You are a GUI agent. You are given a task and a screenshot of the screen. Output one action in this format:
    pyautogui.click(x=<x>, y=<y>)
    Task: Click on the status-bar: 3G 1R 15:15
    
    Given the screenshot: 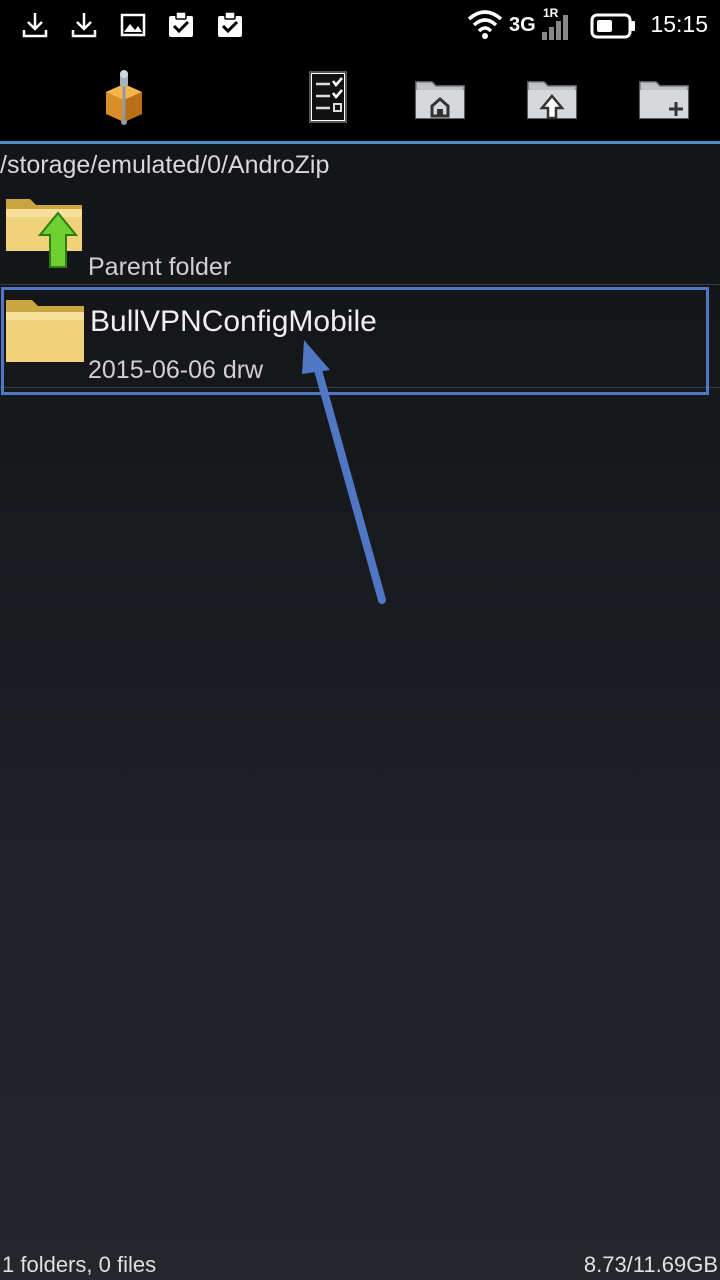 What is the action you would take?
    pyautogui.click(x=360, y=25)
    